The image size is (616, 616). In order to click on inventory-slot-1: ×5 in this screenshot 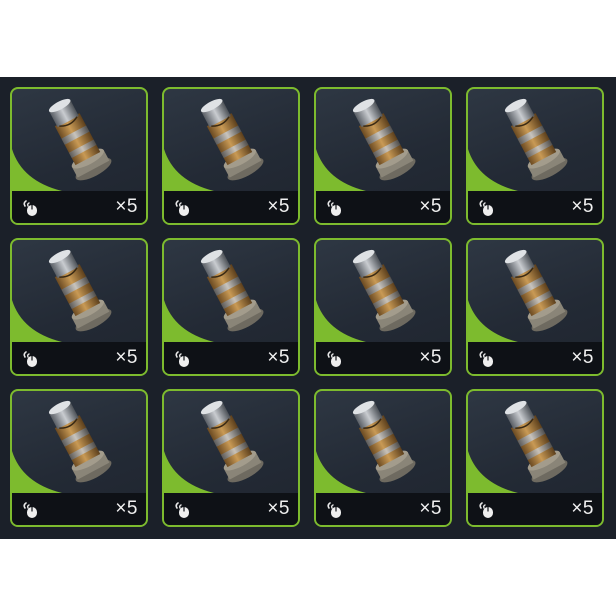, I will do `click(79, 156)`.